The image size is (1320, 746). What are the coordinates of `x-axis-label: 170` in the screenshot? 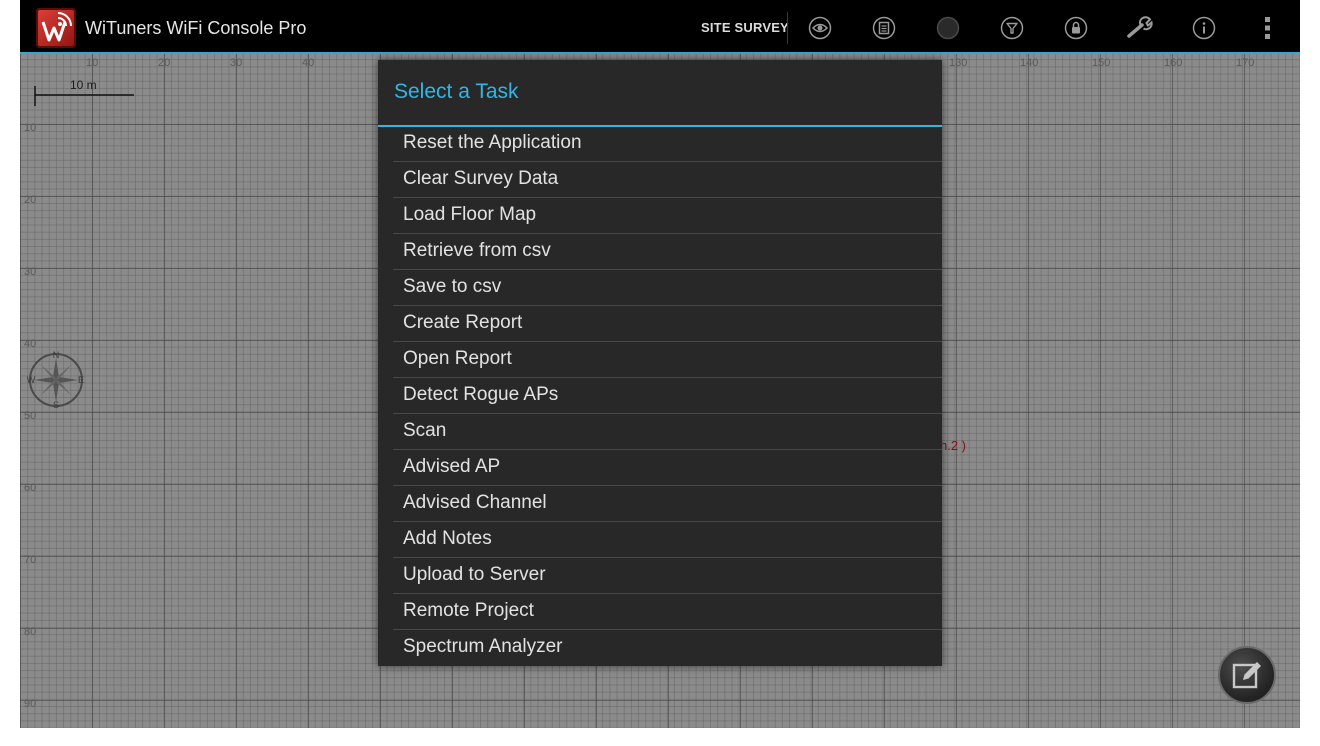 It's located at (1245, 63).